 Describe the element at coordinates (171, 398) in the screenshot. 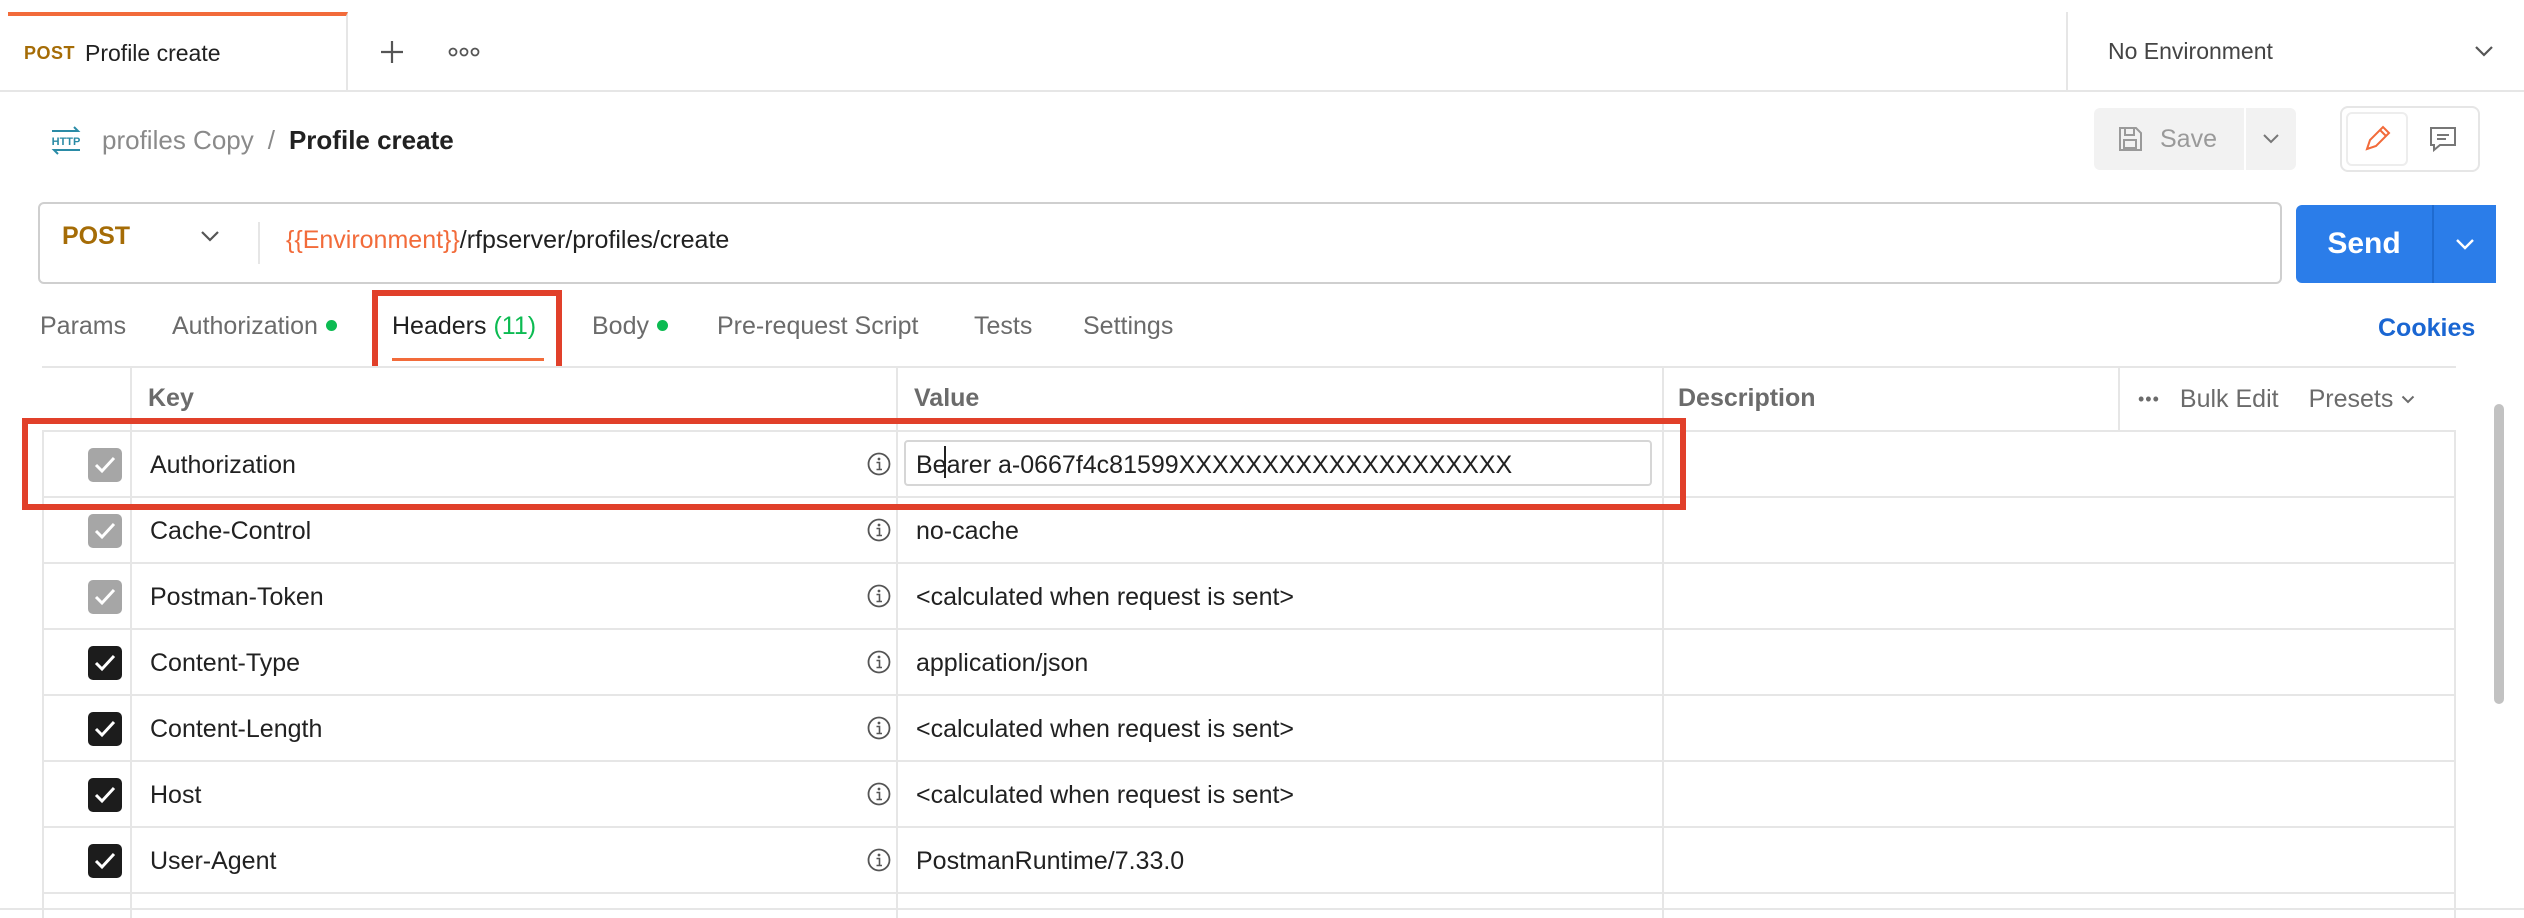

I see `column-key: Key` at that location.